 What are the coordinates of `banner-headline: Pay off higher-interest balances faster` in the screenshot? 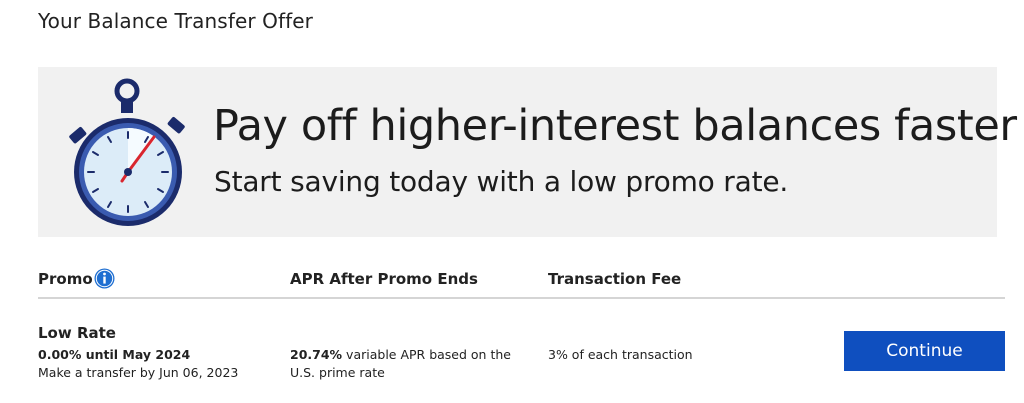 It's located at (615, 126).